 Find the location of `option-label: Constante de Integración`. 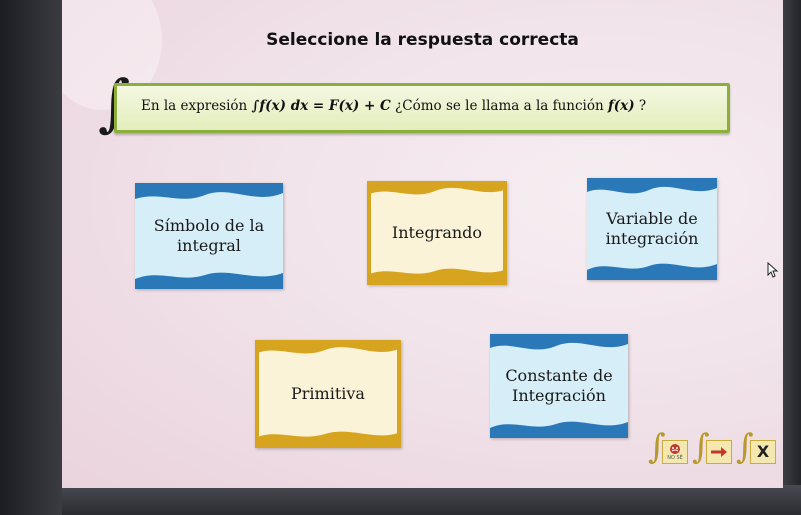

option-label: Constante de Integración is located at coordinates (559, 385).